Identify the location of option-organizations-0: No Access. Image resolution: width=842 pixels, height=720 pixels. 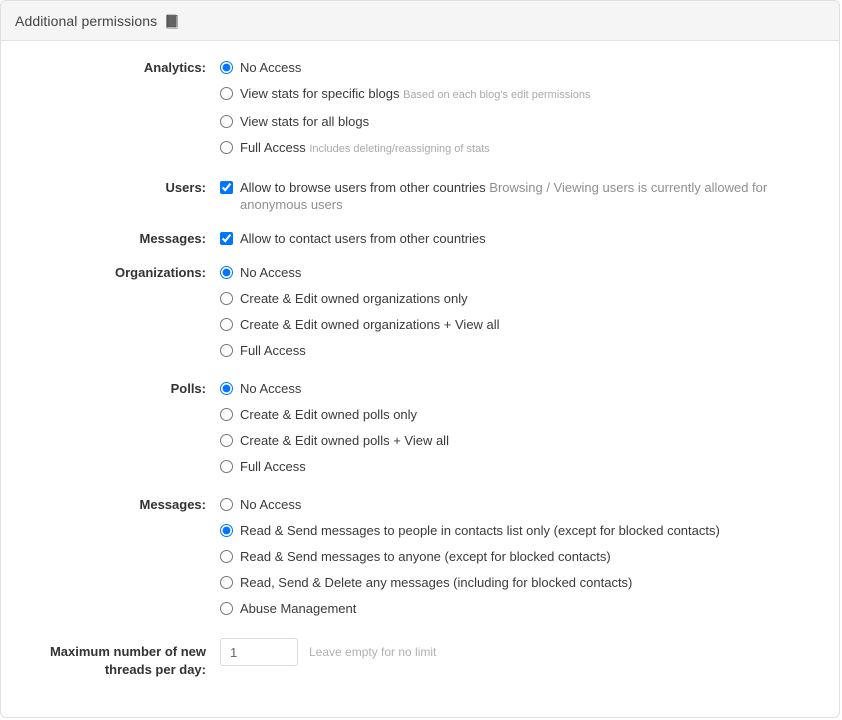
(529, 272).